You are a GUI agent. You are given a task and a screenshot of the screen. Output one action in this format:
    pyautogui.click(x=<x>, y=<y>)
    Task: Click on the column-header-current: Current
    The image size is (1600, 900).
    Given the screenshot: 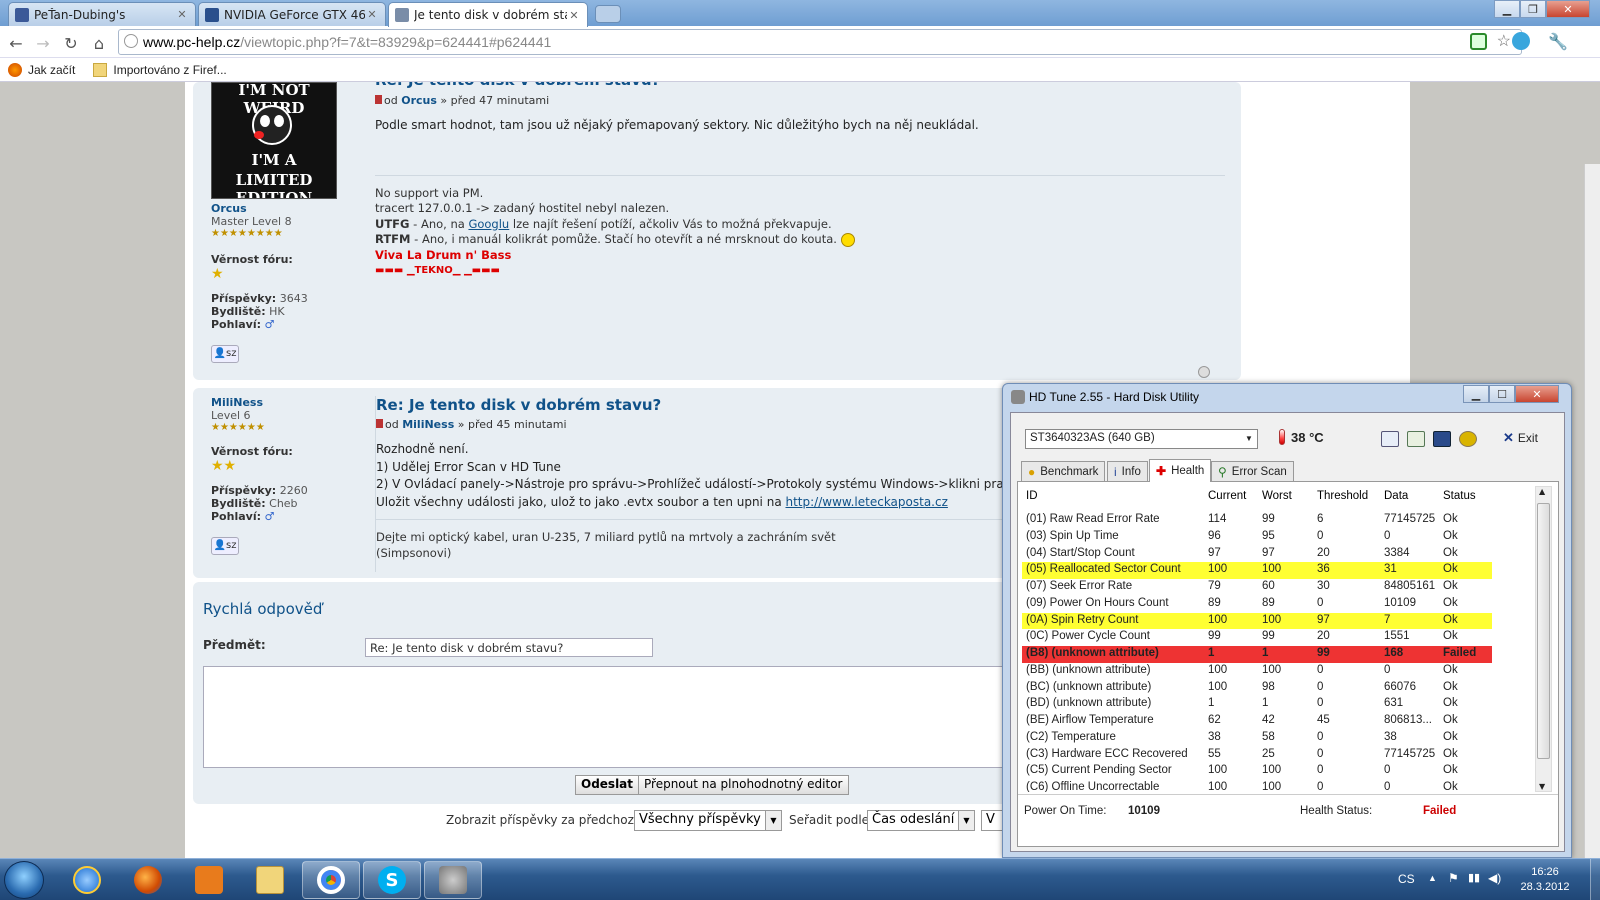 What is the action you would take?
    pyautogui.click(x=1227, y=496)
    